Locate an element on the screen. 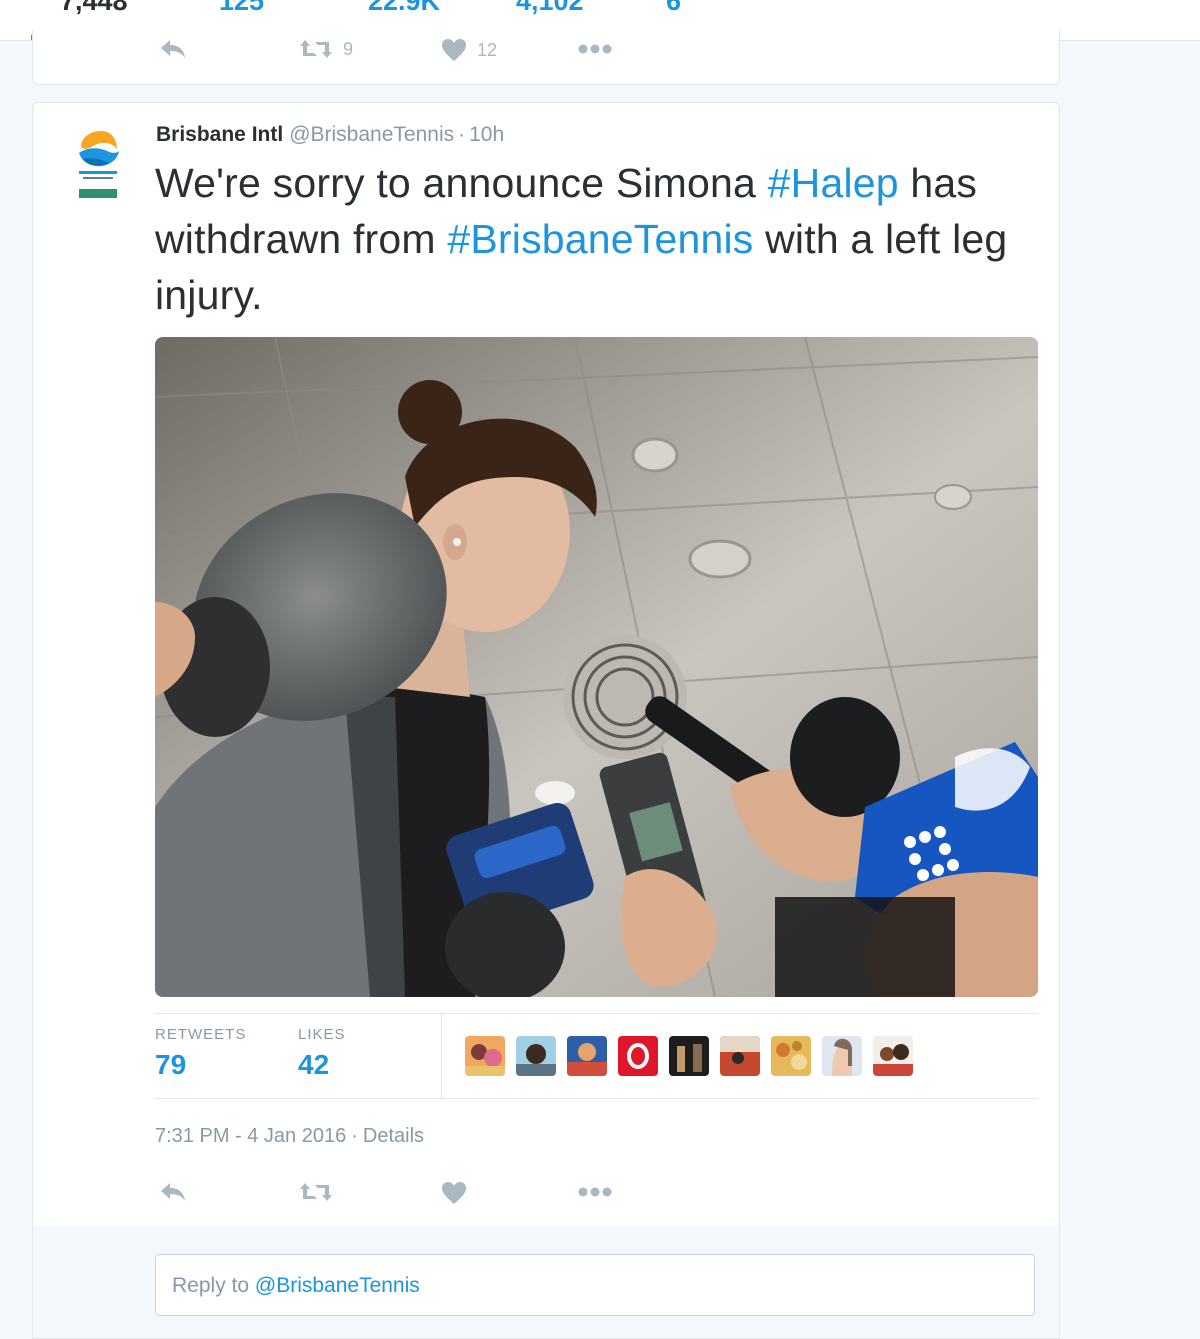 This screenshot has width=1200, height=1339. tweet-stats: RETWEETS 79 LIKES 42 is located at coordinates (596, 1056).